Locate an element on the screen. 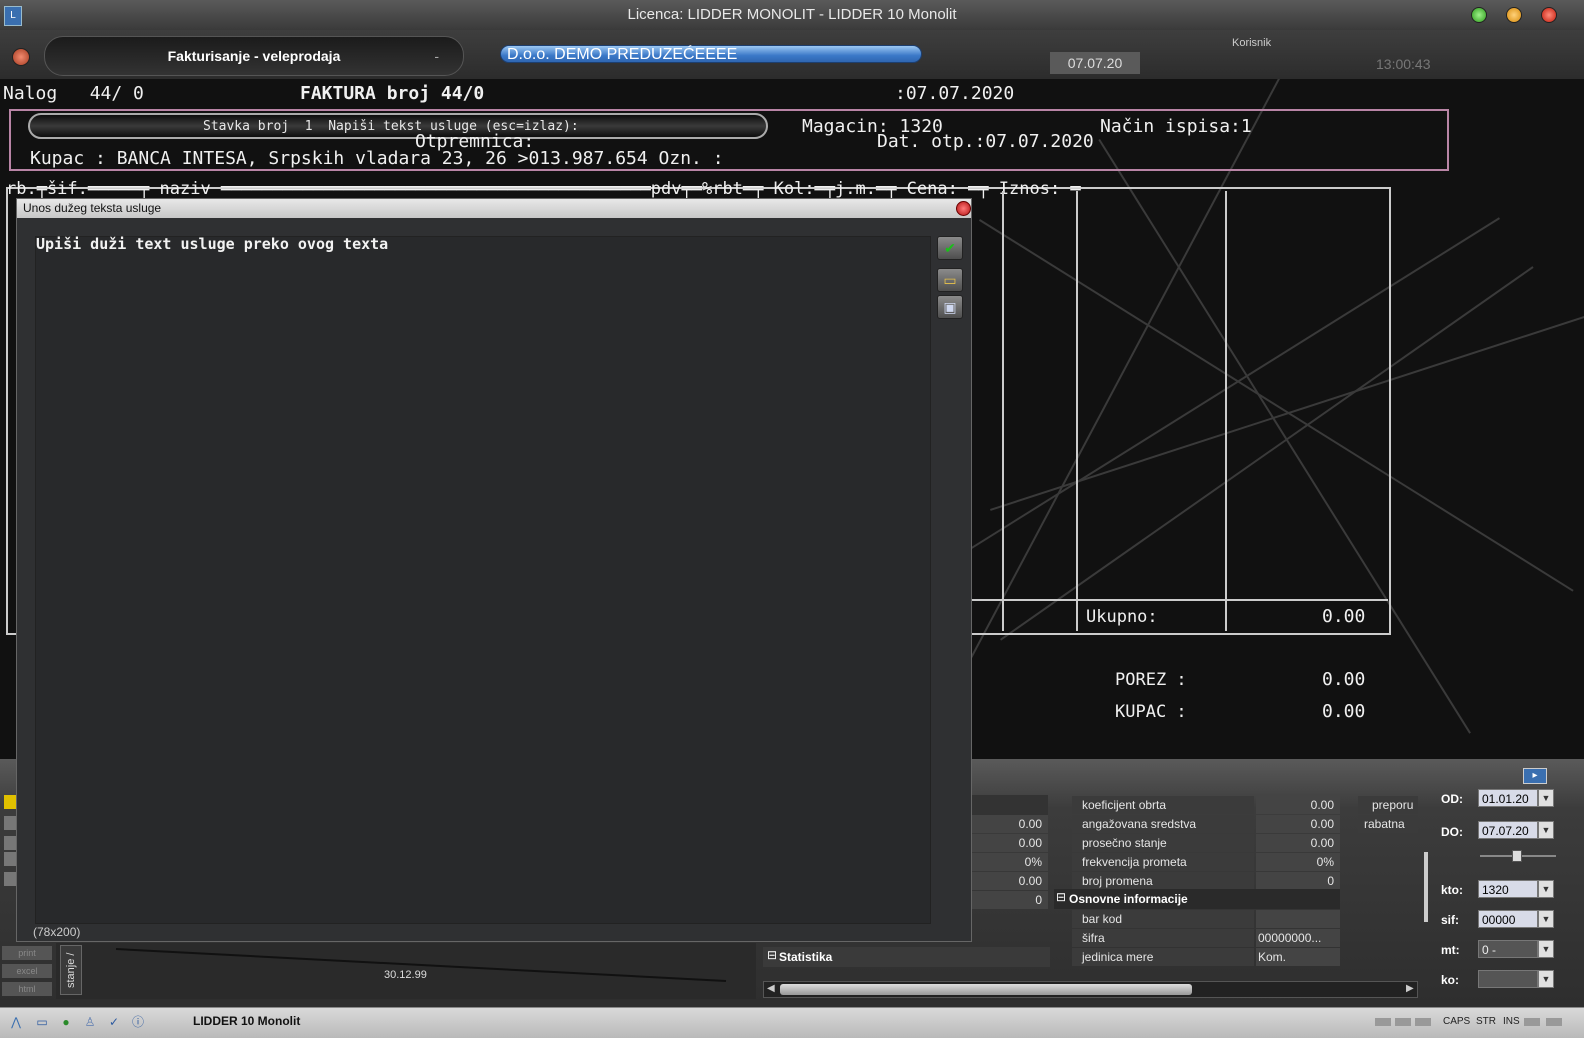 This screenshot has width=1584, height=1038. ko-dropdown-icon: ▼ is located at coordinates (1546, 979).